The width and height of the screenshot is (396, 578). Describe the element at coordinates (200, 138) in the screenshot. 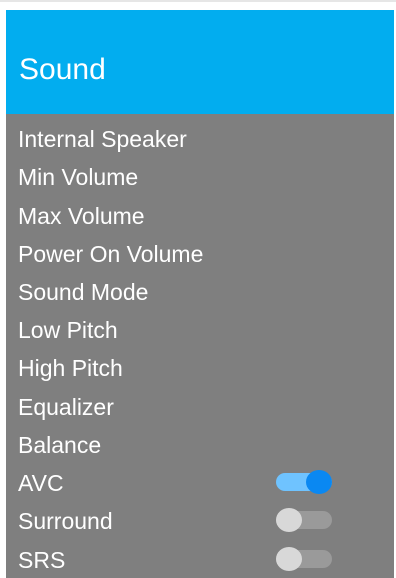

I see `menu-item-internal-speaker: Internal Speaker` at that location.